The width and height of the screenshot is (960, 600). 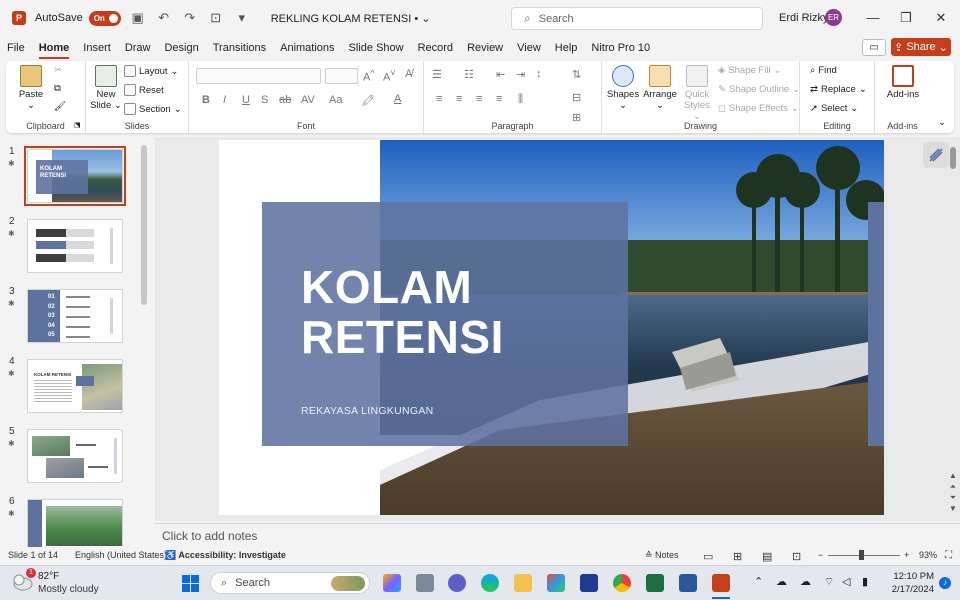 I want to click on zoom-out-icon: −, so click(x=820, y=555).